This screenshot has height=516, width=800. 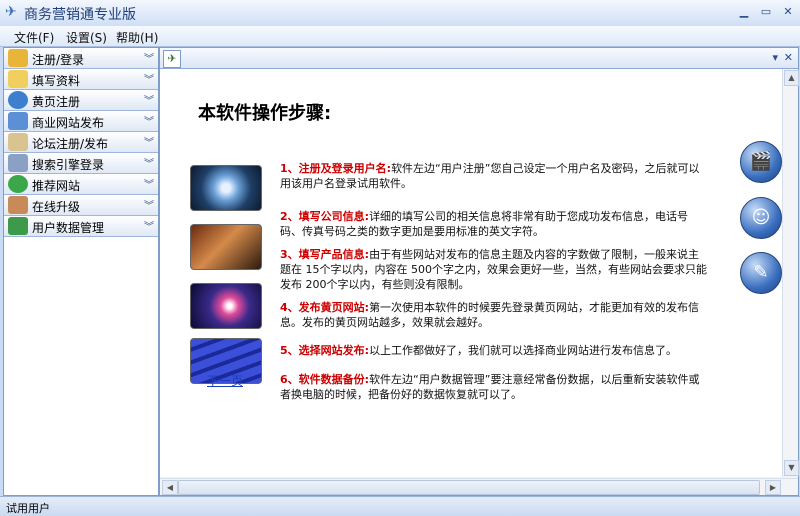 What do you see at coordinates (400, 506) in the screenshot?
I see `status-bar: 试用用户` at bounding box center [400, 506].